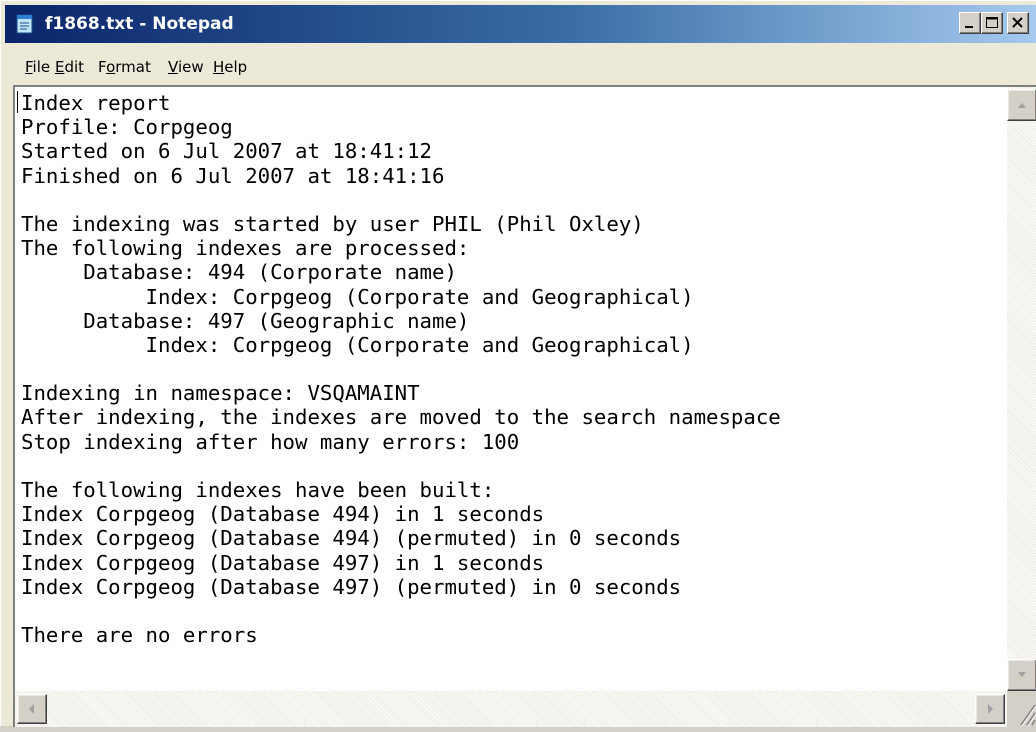 The width and height of the screenshot is (1036, 732). I want to click on menu-bar: File Edit Format View Help, so click(520, 68).